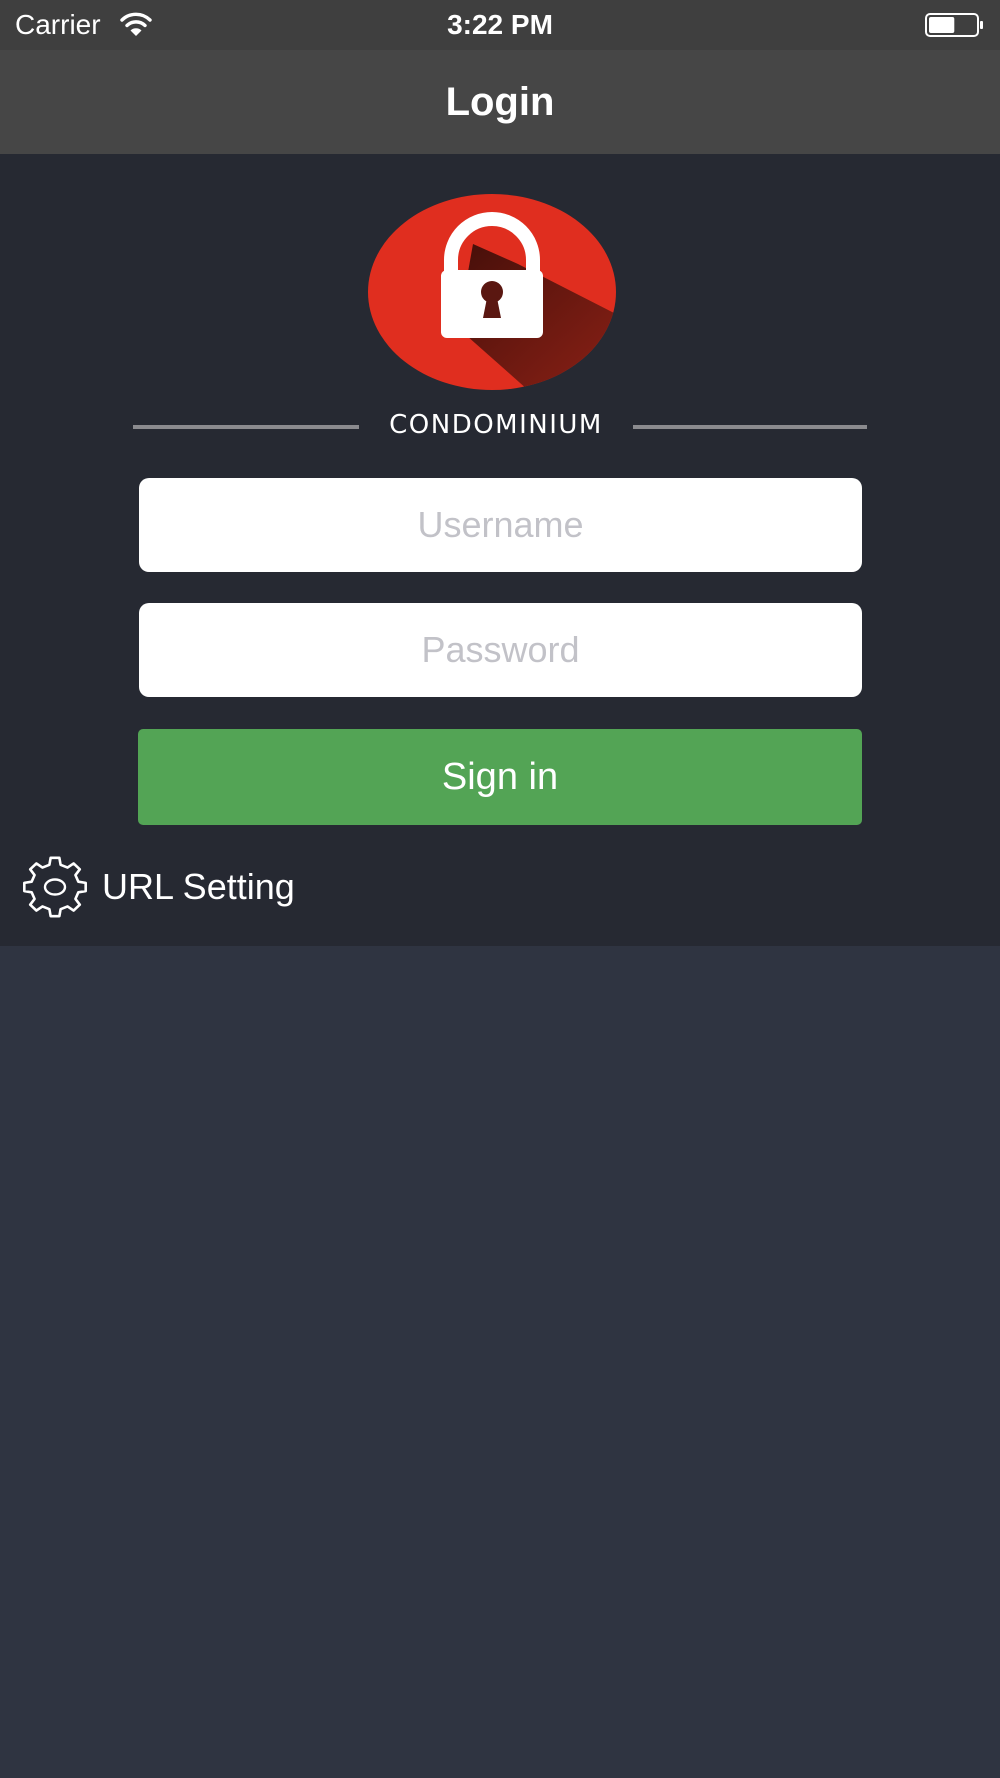 The width and height of the screenshot is (1000, 1778). What do you see at coordinates (496, 425) in the screenshot?
I see `brand-name: CONDOMINIUM` at bounding box center [496, 425].